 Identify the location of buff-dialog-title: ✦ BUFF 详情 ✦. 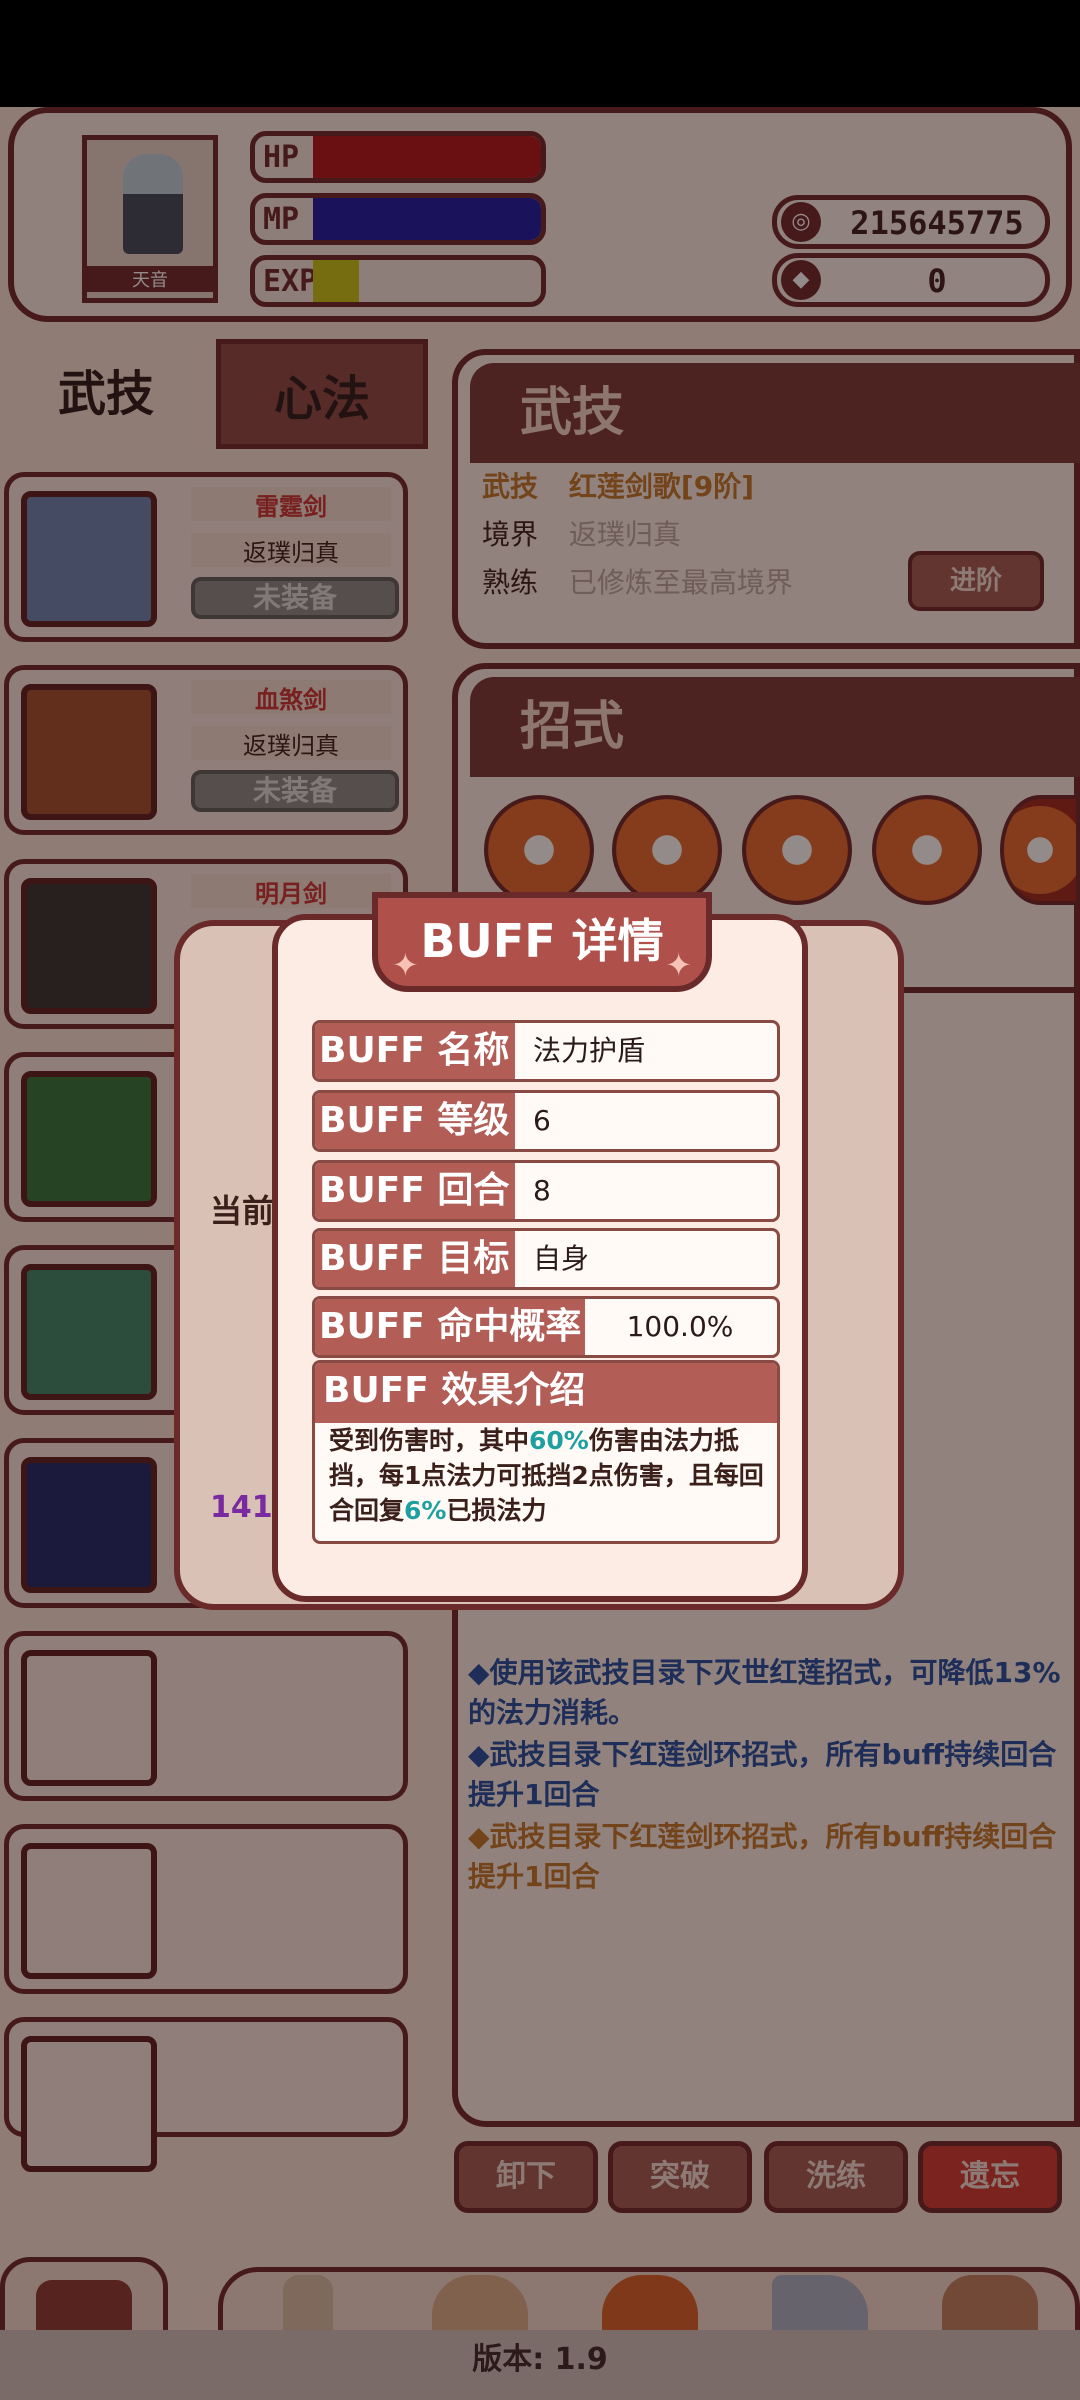
(542, 942).